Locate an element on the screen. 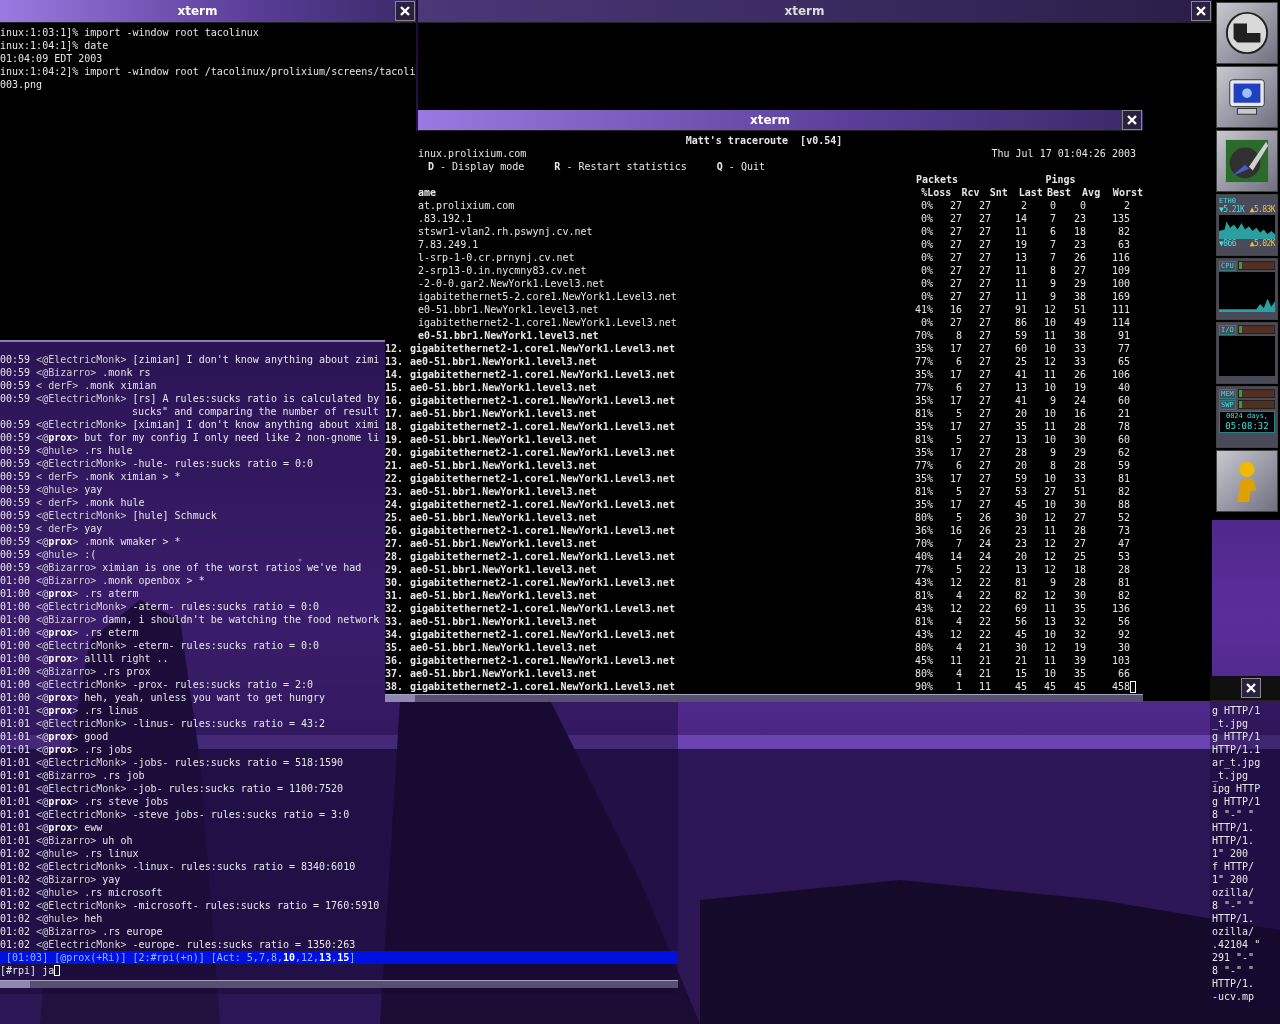 This screenshot has height=1024, width=1280. table-cell-text: 81 is located at coordinates (1123, 478).